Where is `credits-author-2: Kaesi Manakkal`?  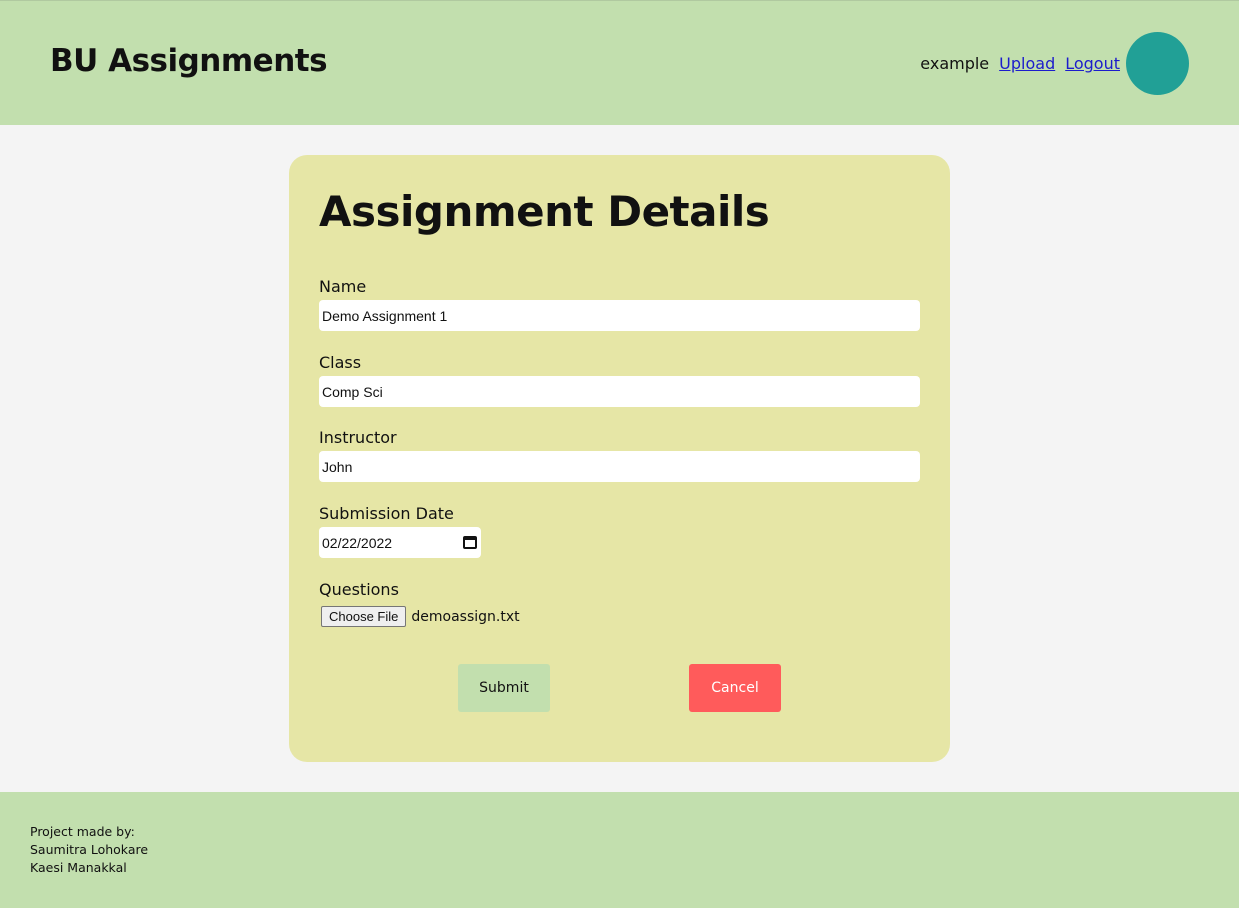
credits-author-2: Kaesi Manakkal is located at coordinates (78, 867).